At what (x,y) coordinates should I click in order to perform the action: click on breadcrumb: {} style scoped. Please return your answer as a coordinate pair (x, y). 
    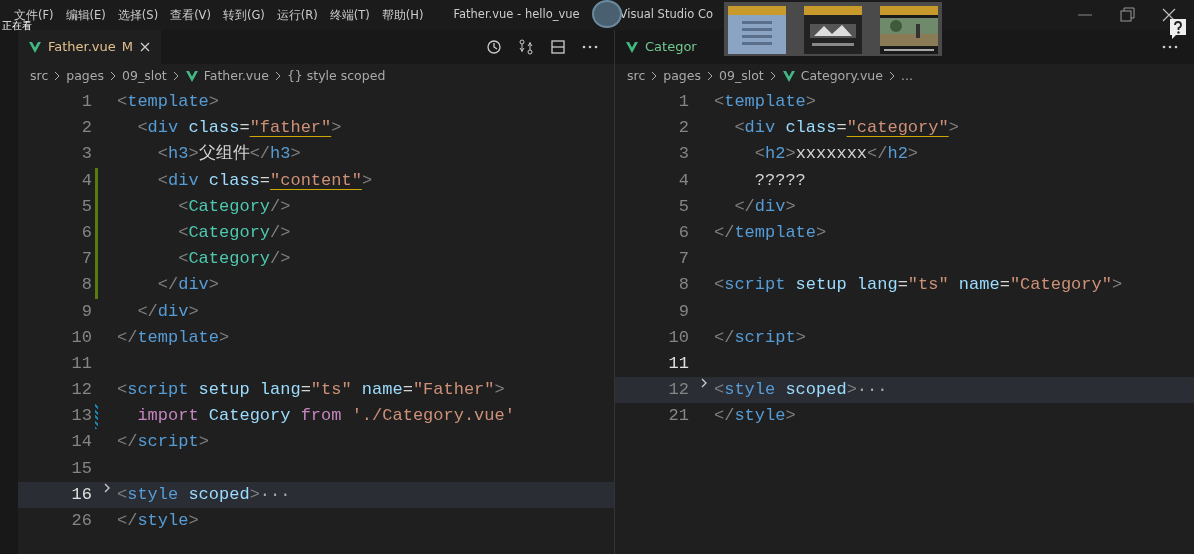
    Looking at the image, I should click on (336, 76).